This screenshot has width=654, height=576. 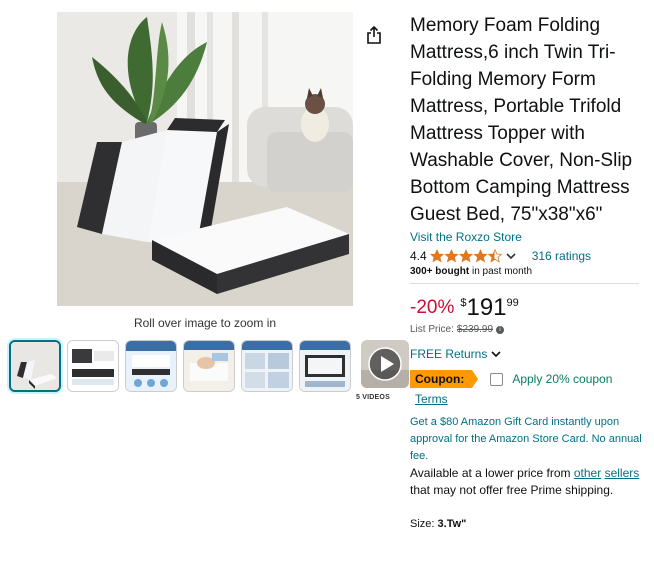 I want to click on info-icon: i, so click(x=500, y=329).